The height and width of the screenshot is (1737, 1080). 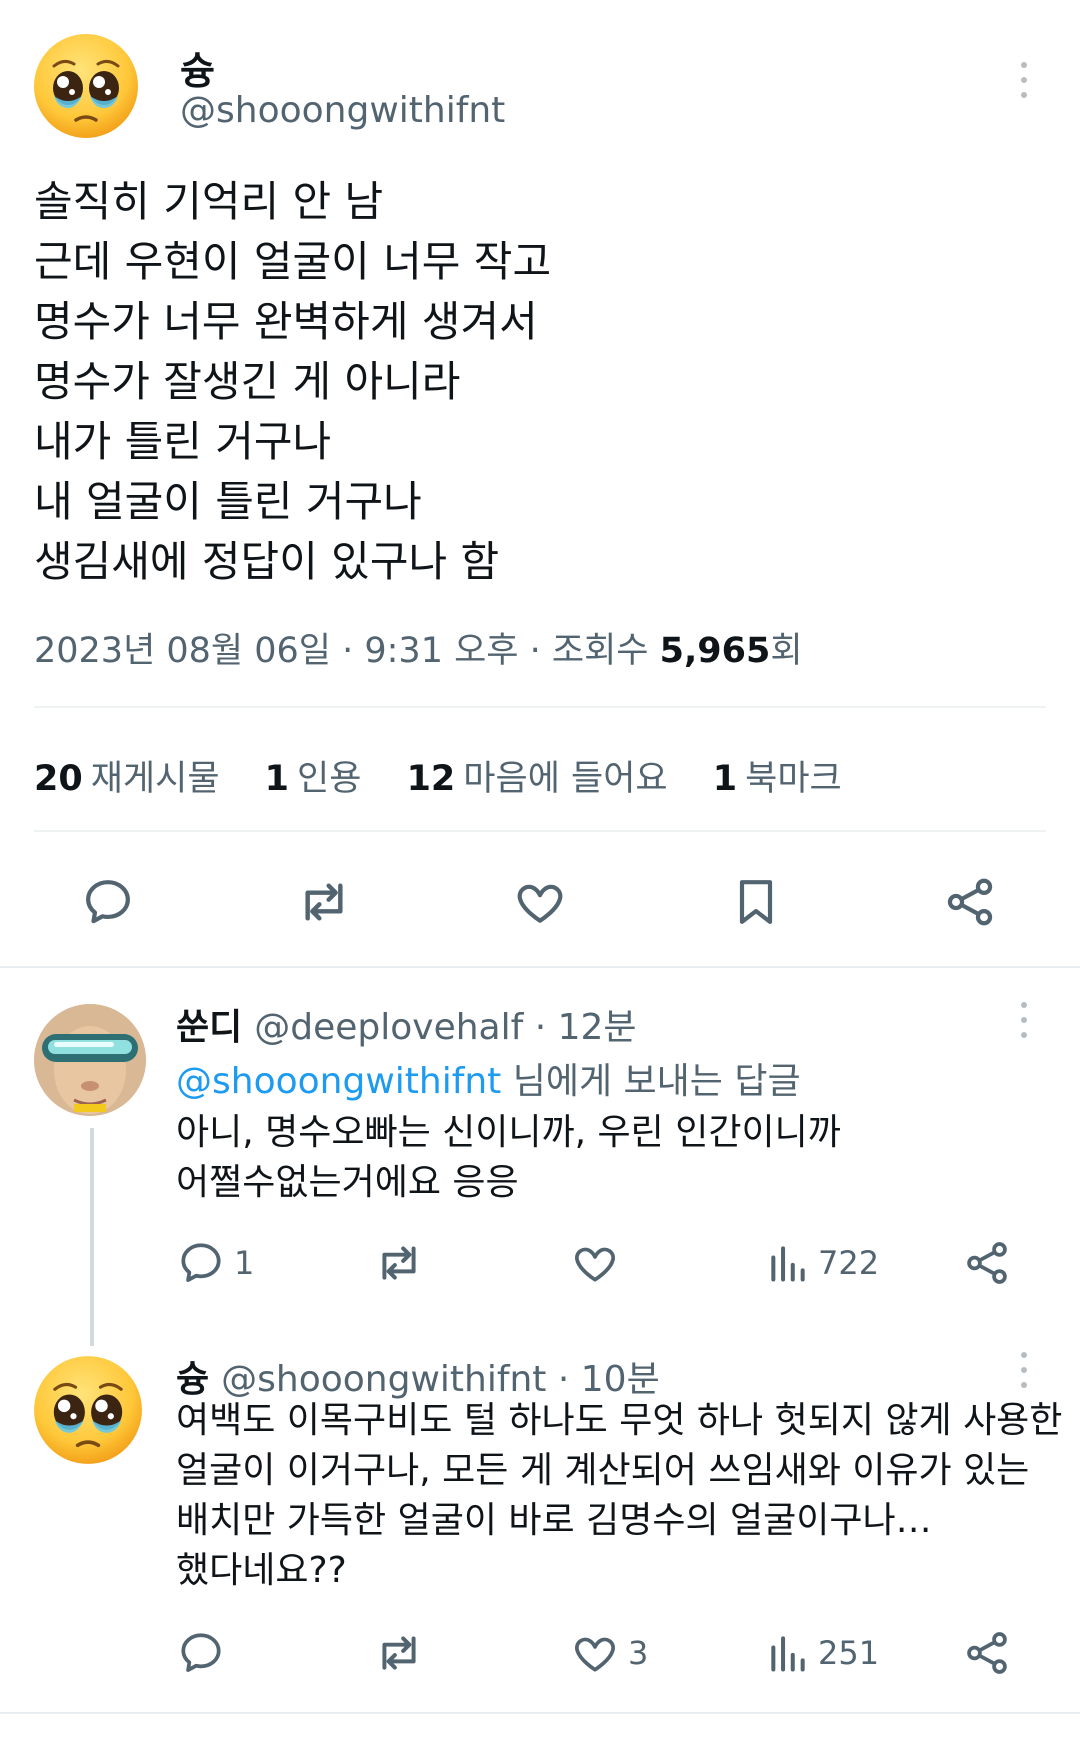 I want to click on reply-author-name: 쑨디, so click(x=209, y=1027).